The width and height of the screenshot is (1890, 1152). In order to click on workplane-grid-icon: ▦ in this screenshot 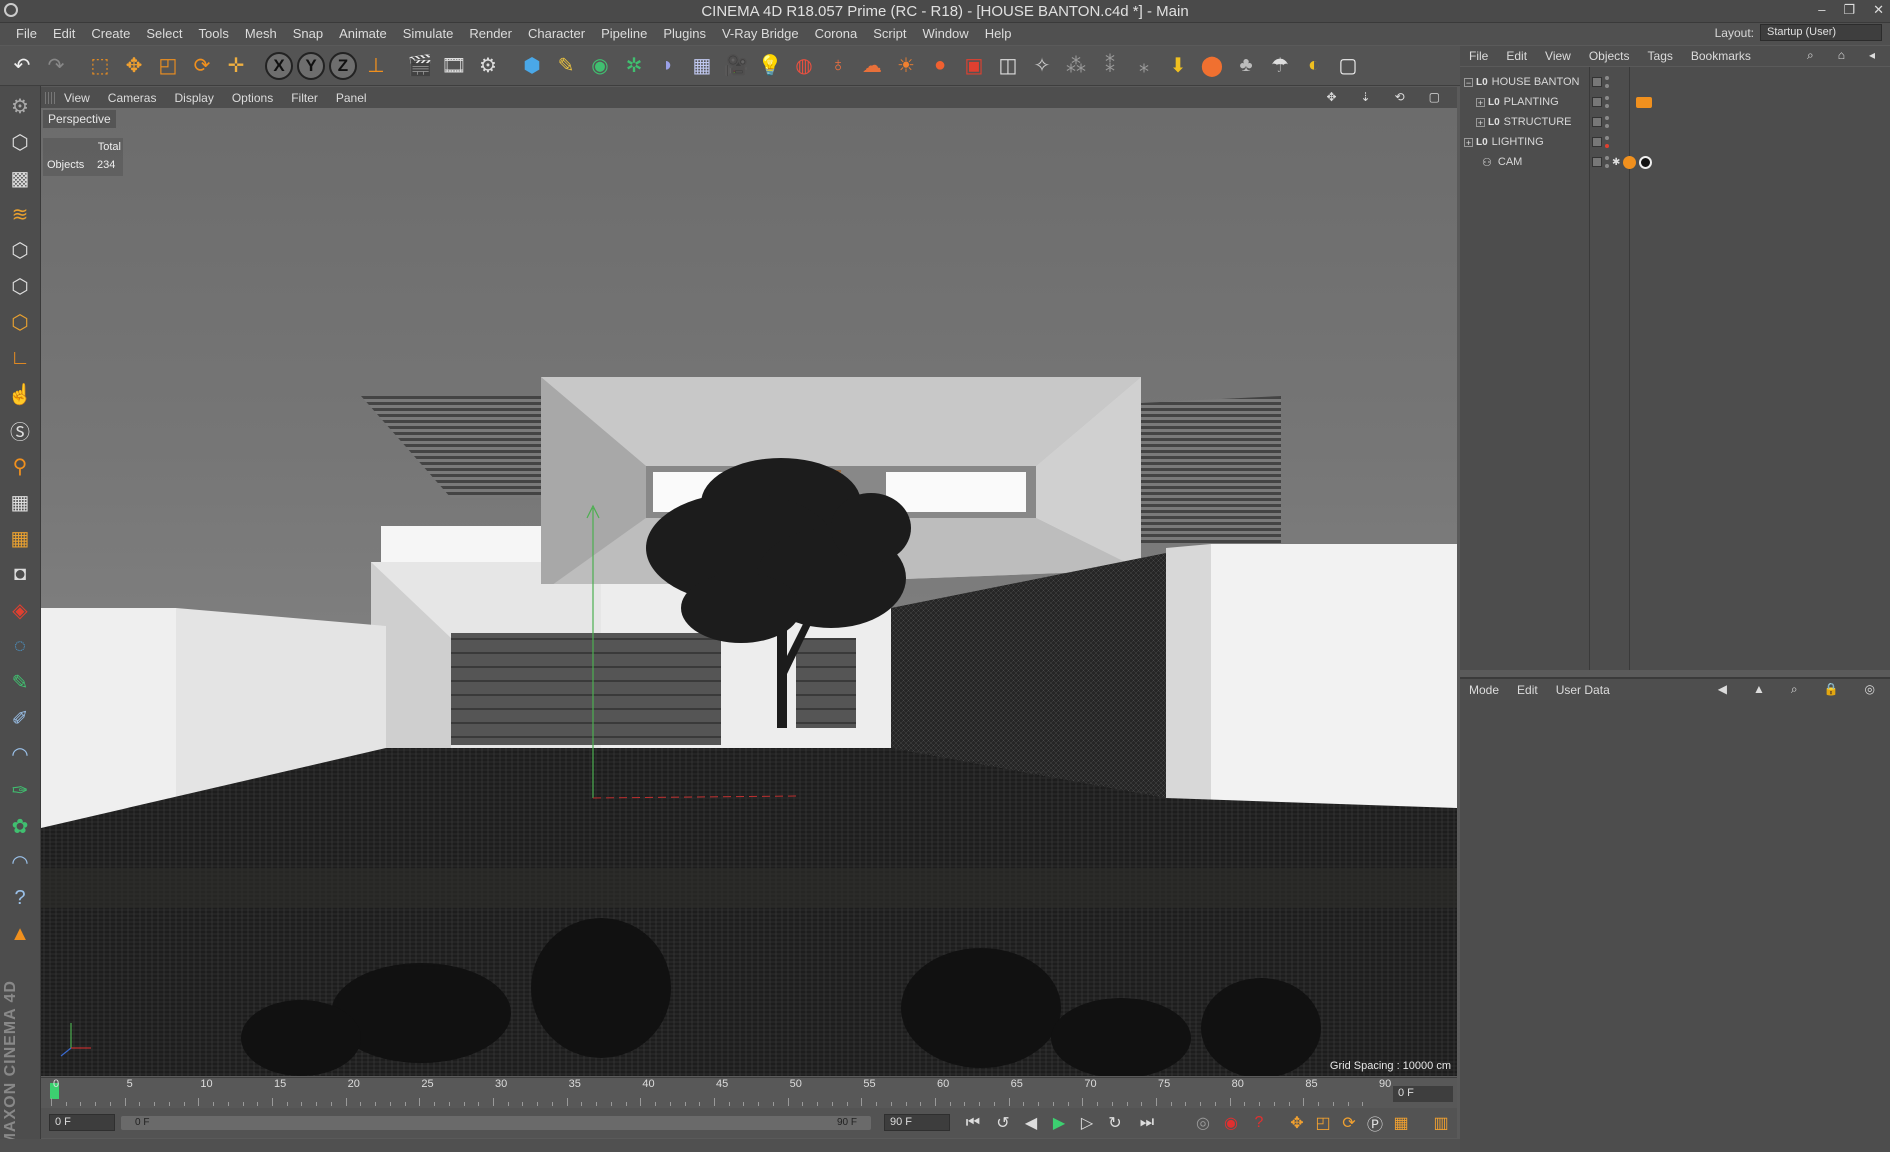, I will do `click(20, 502)`.